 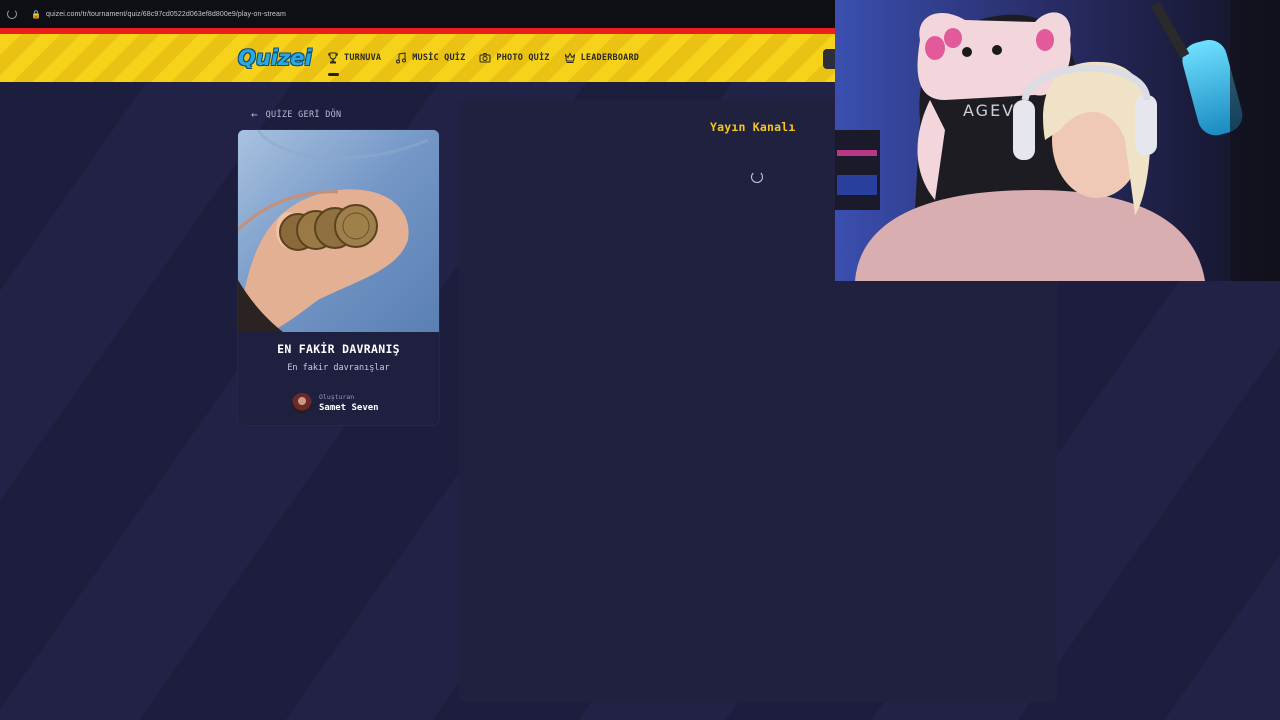 What do you see at coordinates (254, 114) in the screenshot?
I see `arrow-left-icon: ←` at bounding box center [254, 114].